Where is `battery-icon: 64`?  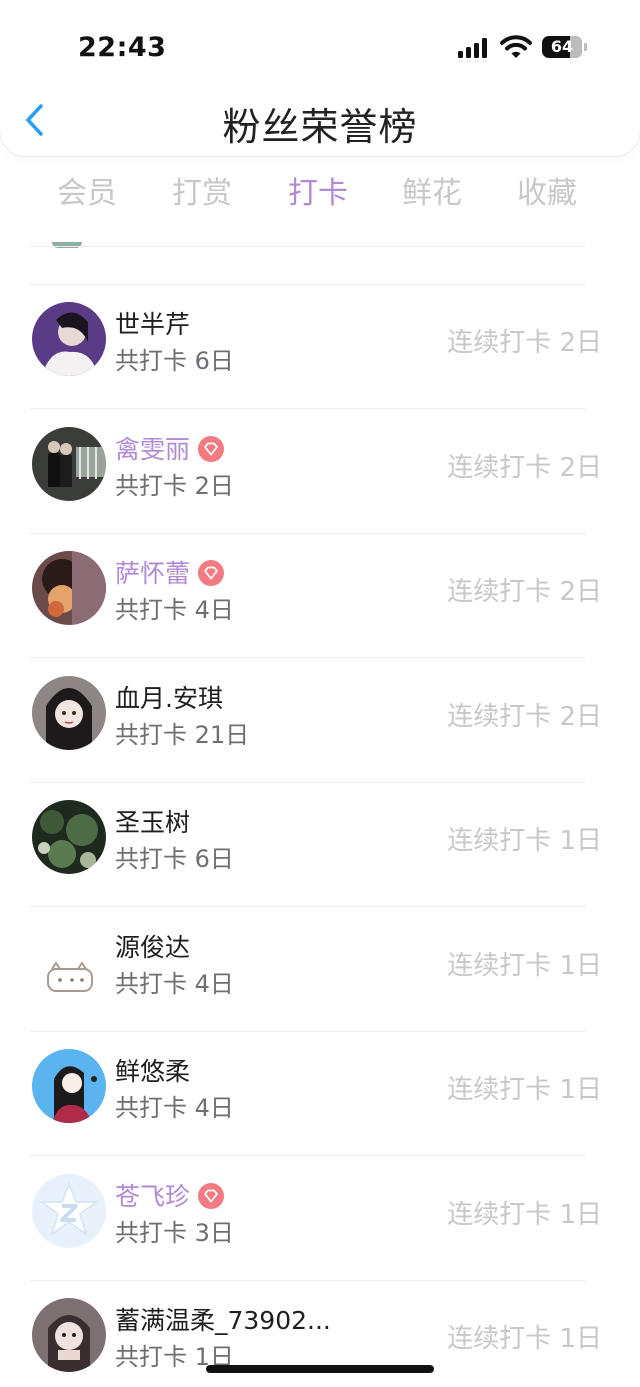 battery-icon: 64 is located at coordinates (565, 47).